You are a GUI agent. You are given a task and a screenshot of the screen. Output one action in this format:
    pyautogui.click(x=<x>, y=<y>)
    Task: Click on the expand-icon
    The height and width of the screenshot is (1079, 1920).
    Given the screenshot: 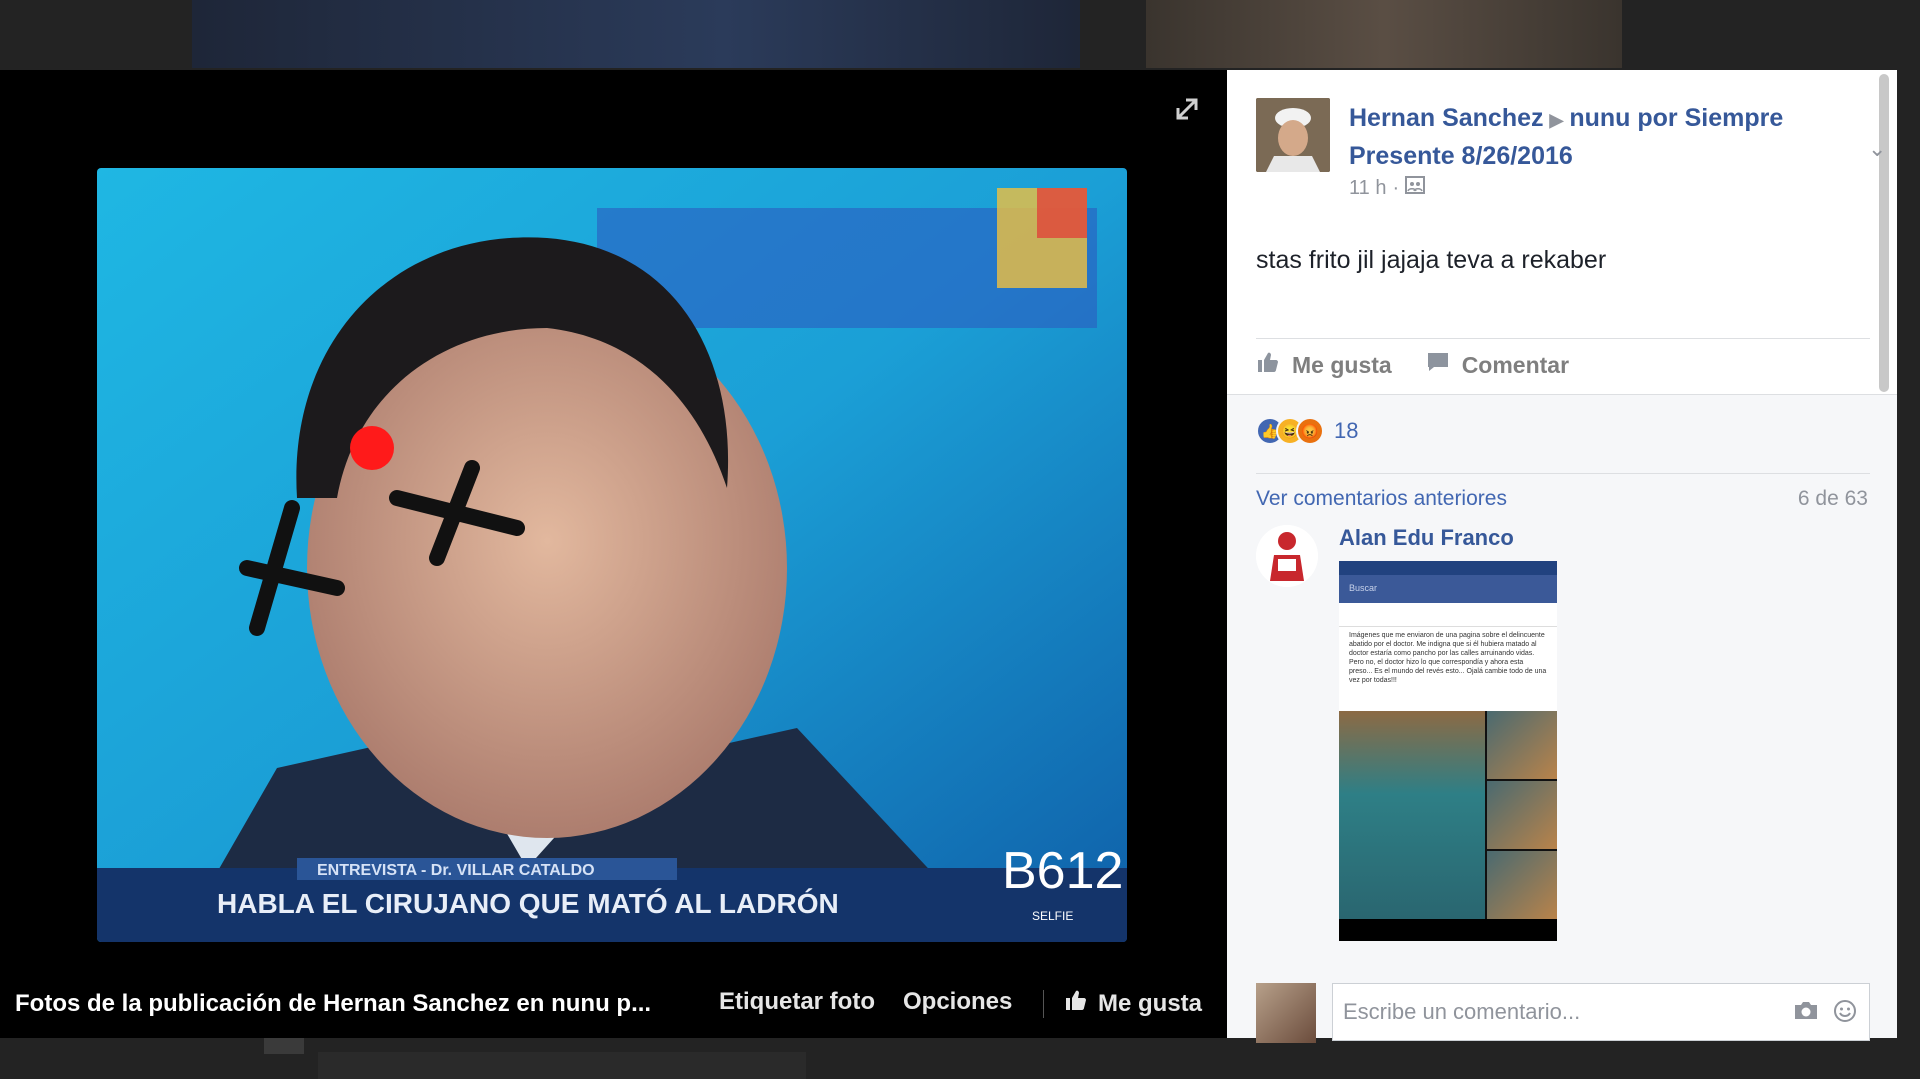 What is the action you would take?
    pyautogui.click(x=1187, y=109)
    